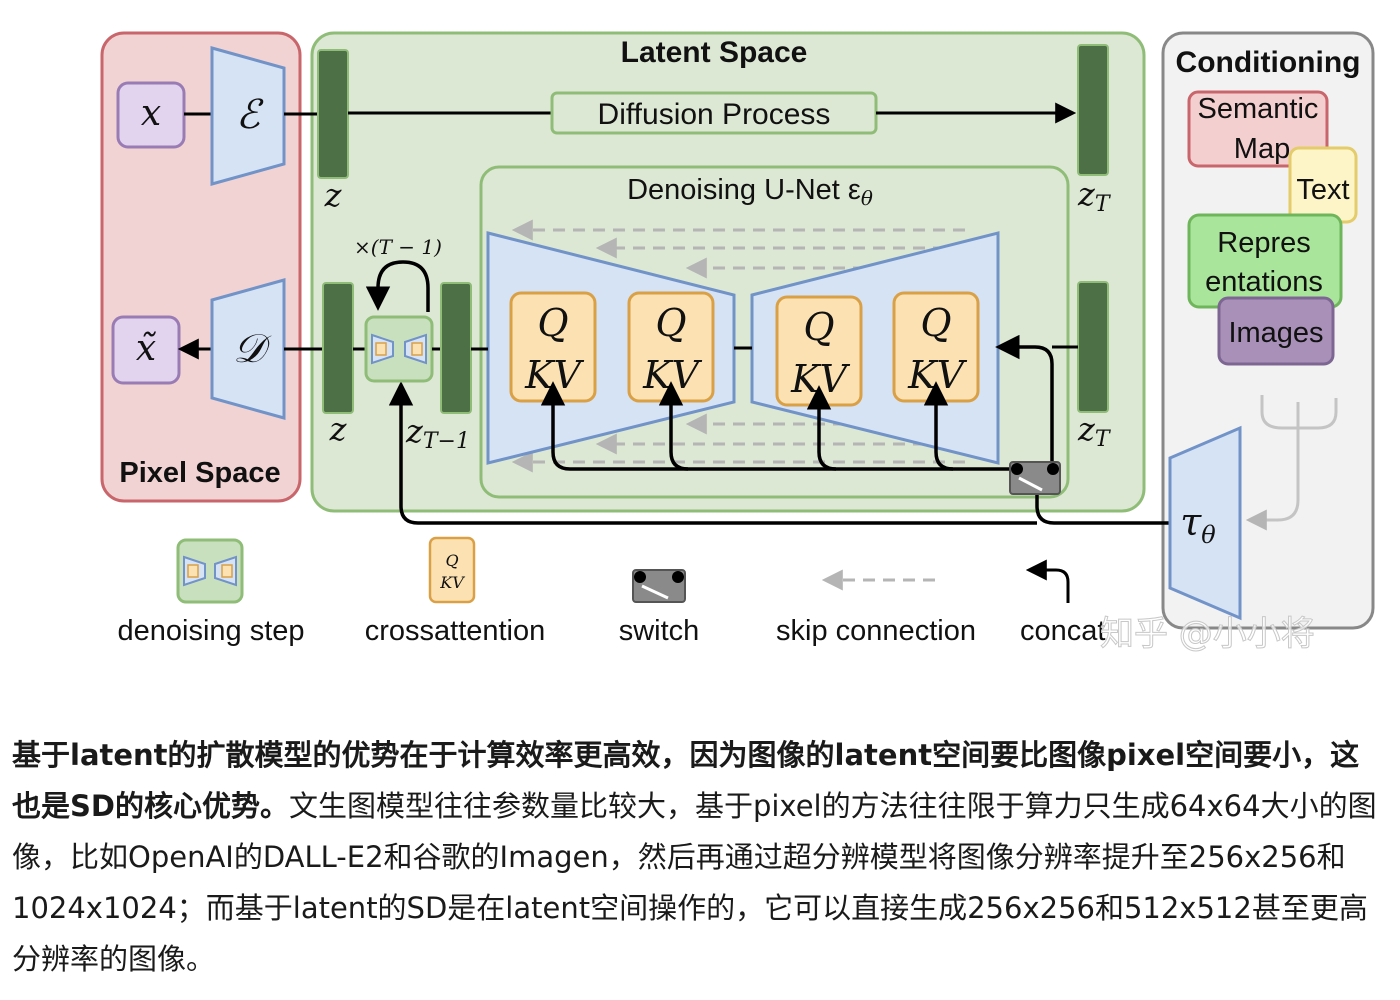 Image resolution: width=1400 pixels, height=1000 pixels. I want to click on images-box: Images, so click(1276, 331).